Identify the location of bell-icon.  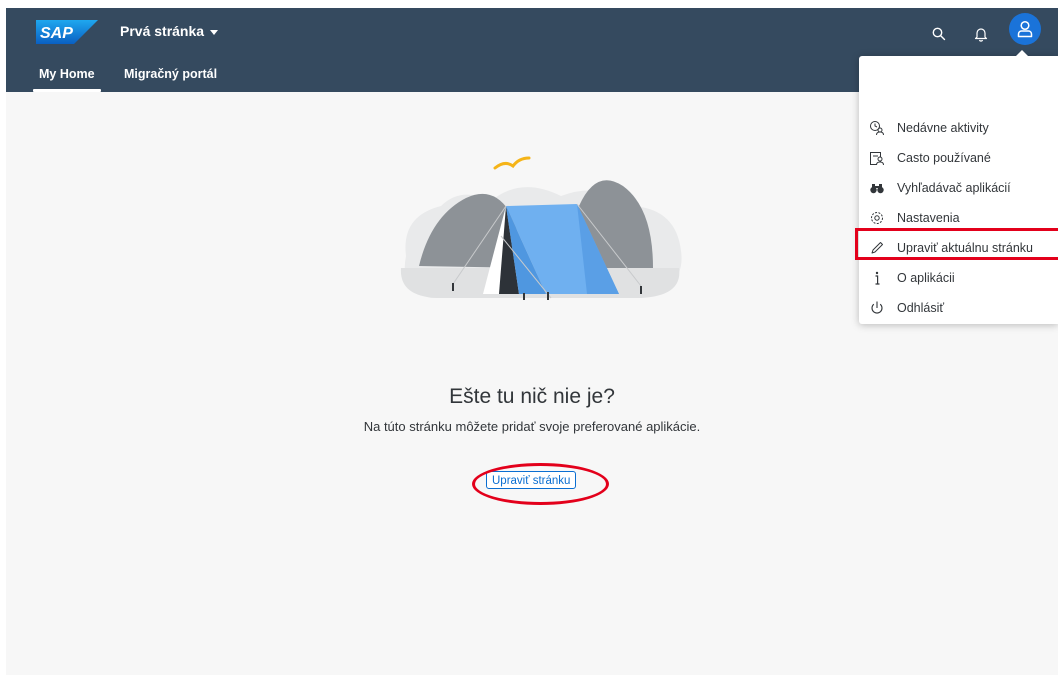
(981, 34).